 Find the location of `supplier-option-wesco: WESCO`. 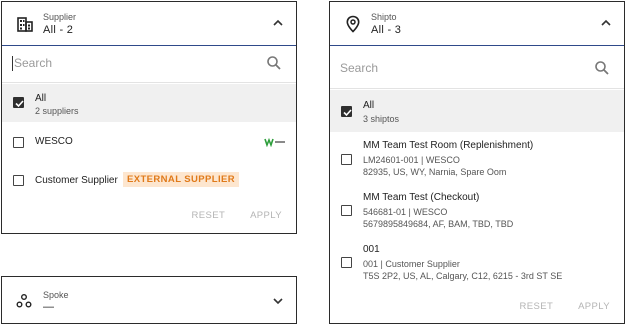

supplier-option-wesco: WESCO is located at coordinates (149, 141).